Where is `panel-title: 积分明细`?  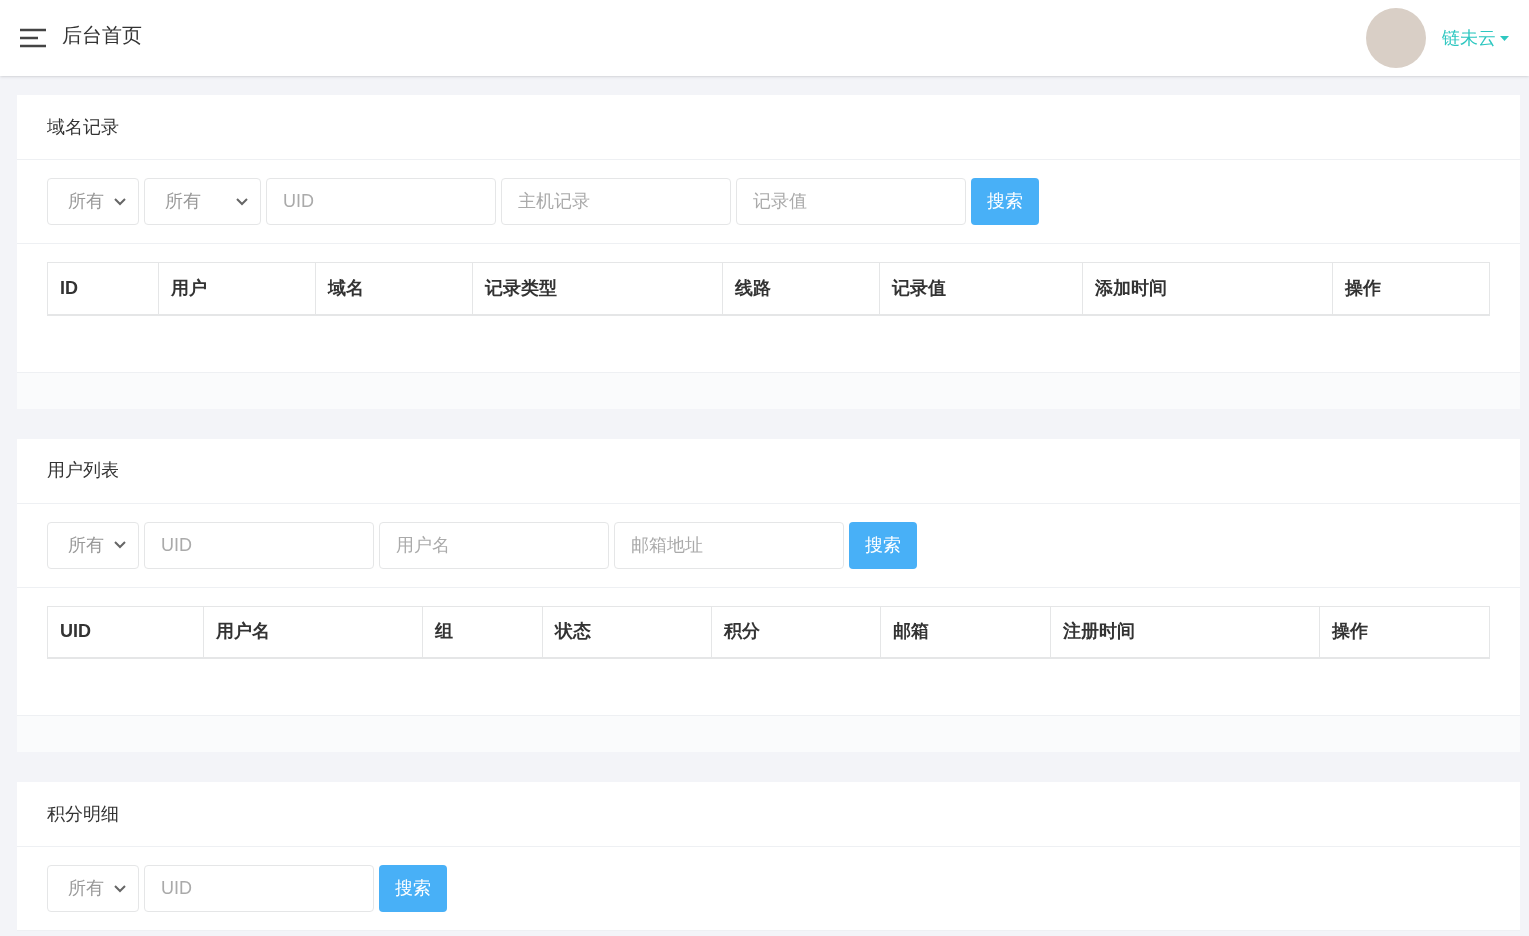 panel-title: 积分明细 is located at coordinates (83, 814).